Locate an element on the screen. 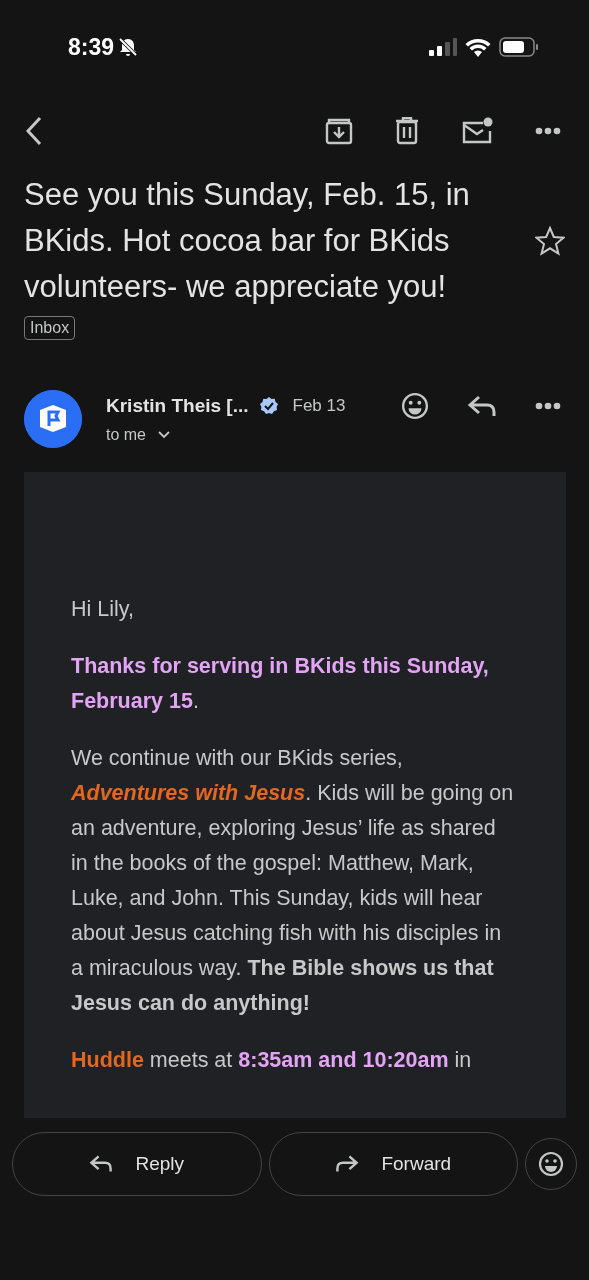 Image resolution: width=589 pixels, height=1280 pixels. email-subject: See you this Sunday, Feb. 15, in BKids. Hot cocoa bar for BKids volunteers- we appreciate you! is located at coordinates (247, 241).